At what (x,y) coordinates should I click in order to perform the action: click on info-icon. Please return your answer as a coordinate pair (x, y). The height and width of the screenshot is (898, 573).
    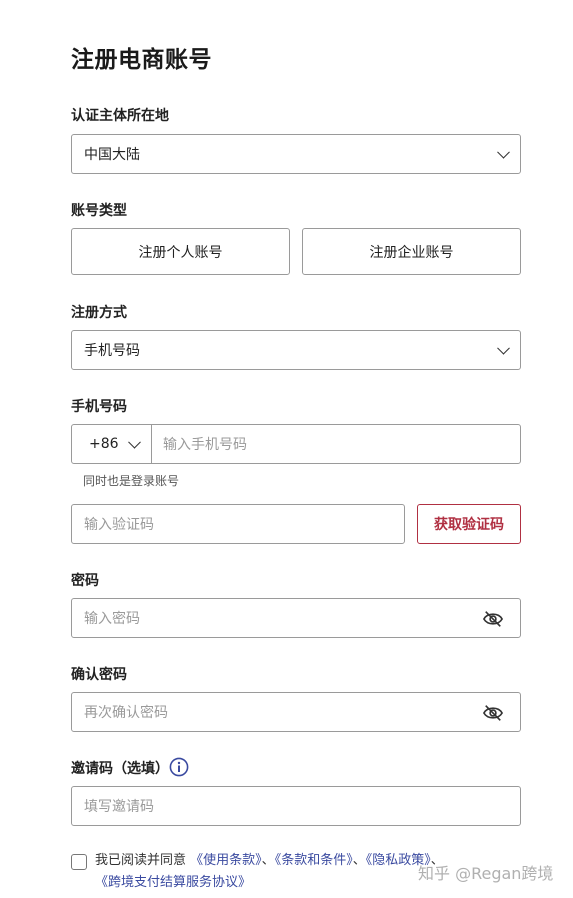
    Looking at the image, I should click on (179, 767).